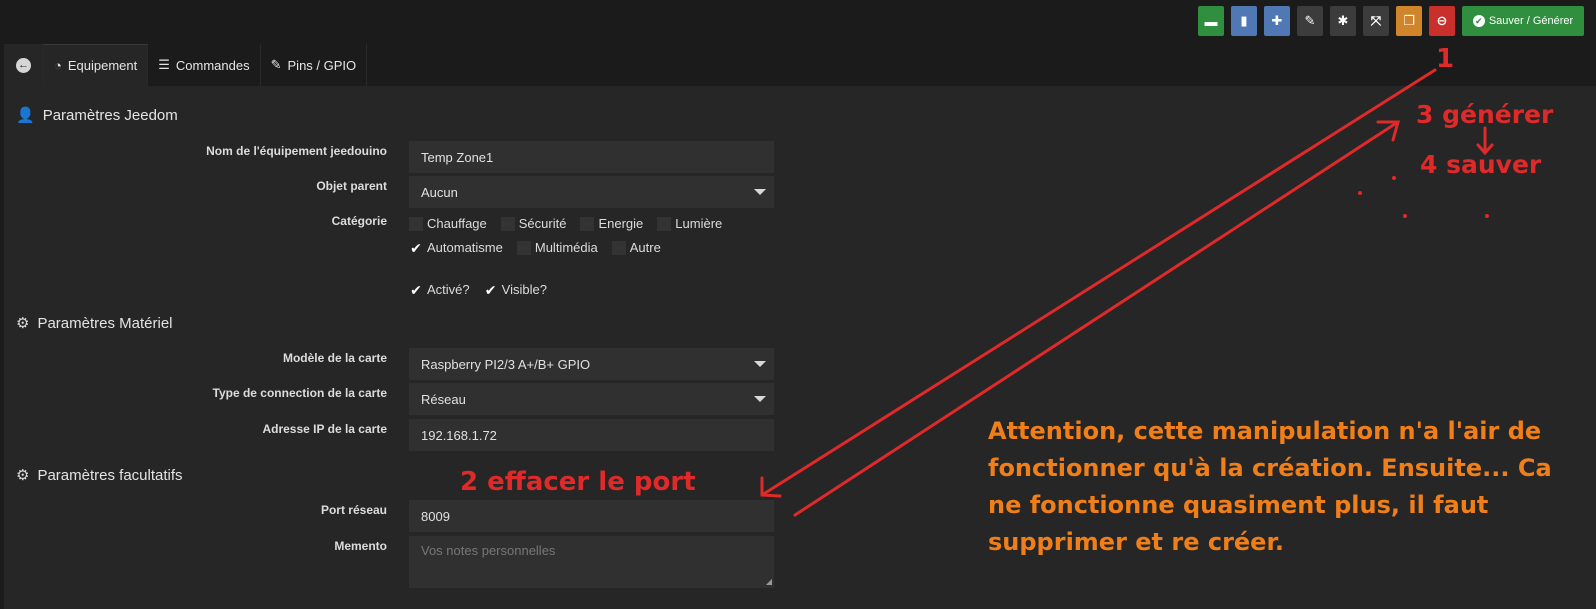 Image resolution: width=1596 pixels, height=609 pixels. I want to click on annotation-step-1: 1, so click(1445, 59).